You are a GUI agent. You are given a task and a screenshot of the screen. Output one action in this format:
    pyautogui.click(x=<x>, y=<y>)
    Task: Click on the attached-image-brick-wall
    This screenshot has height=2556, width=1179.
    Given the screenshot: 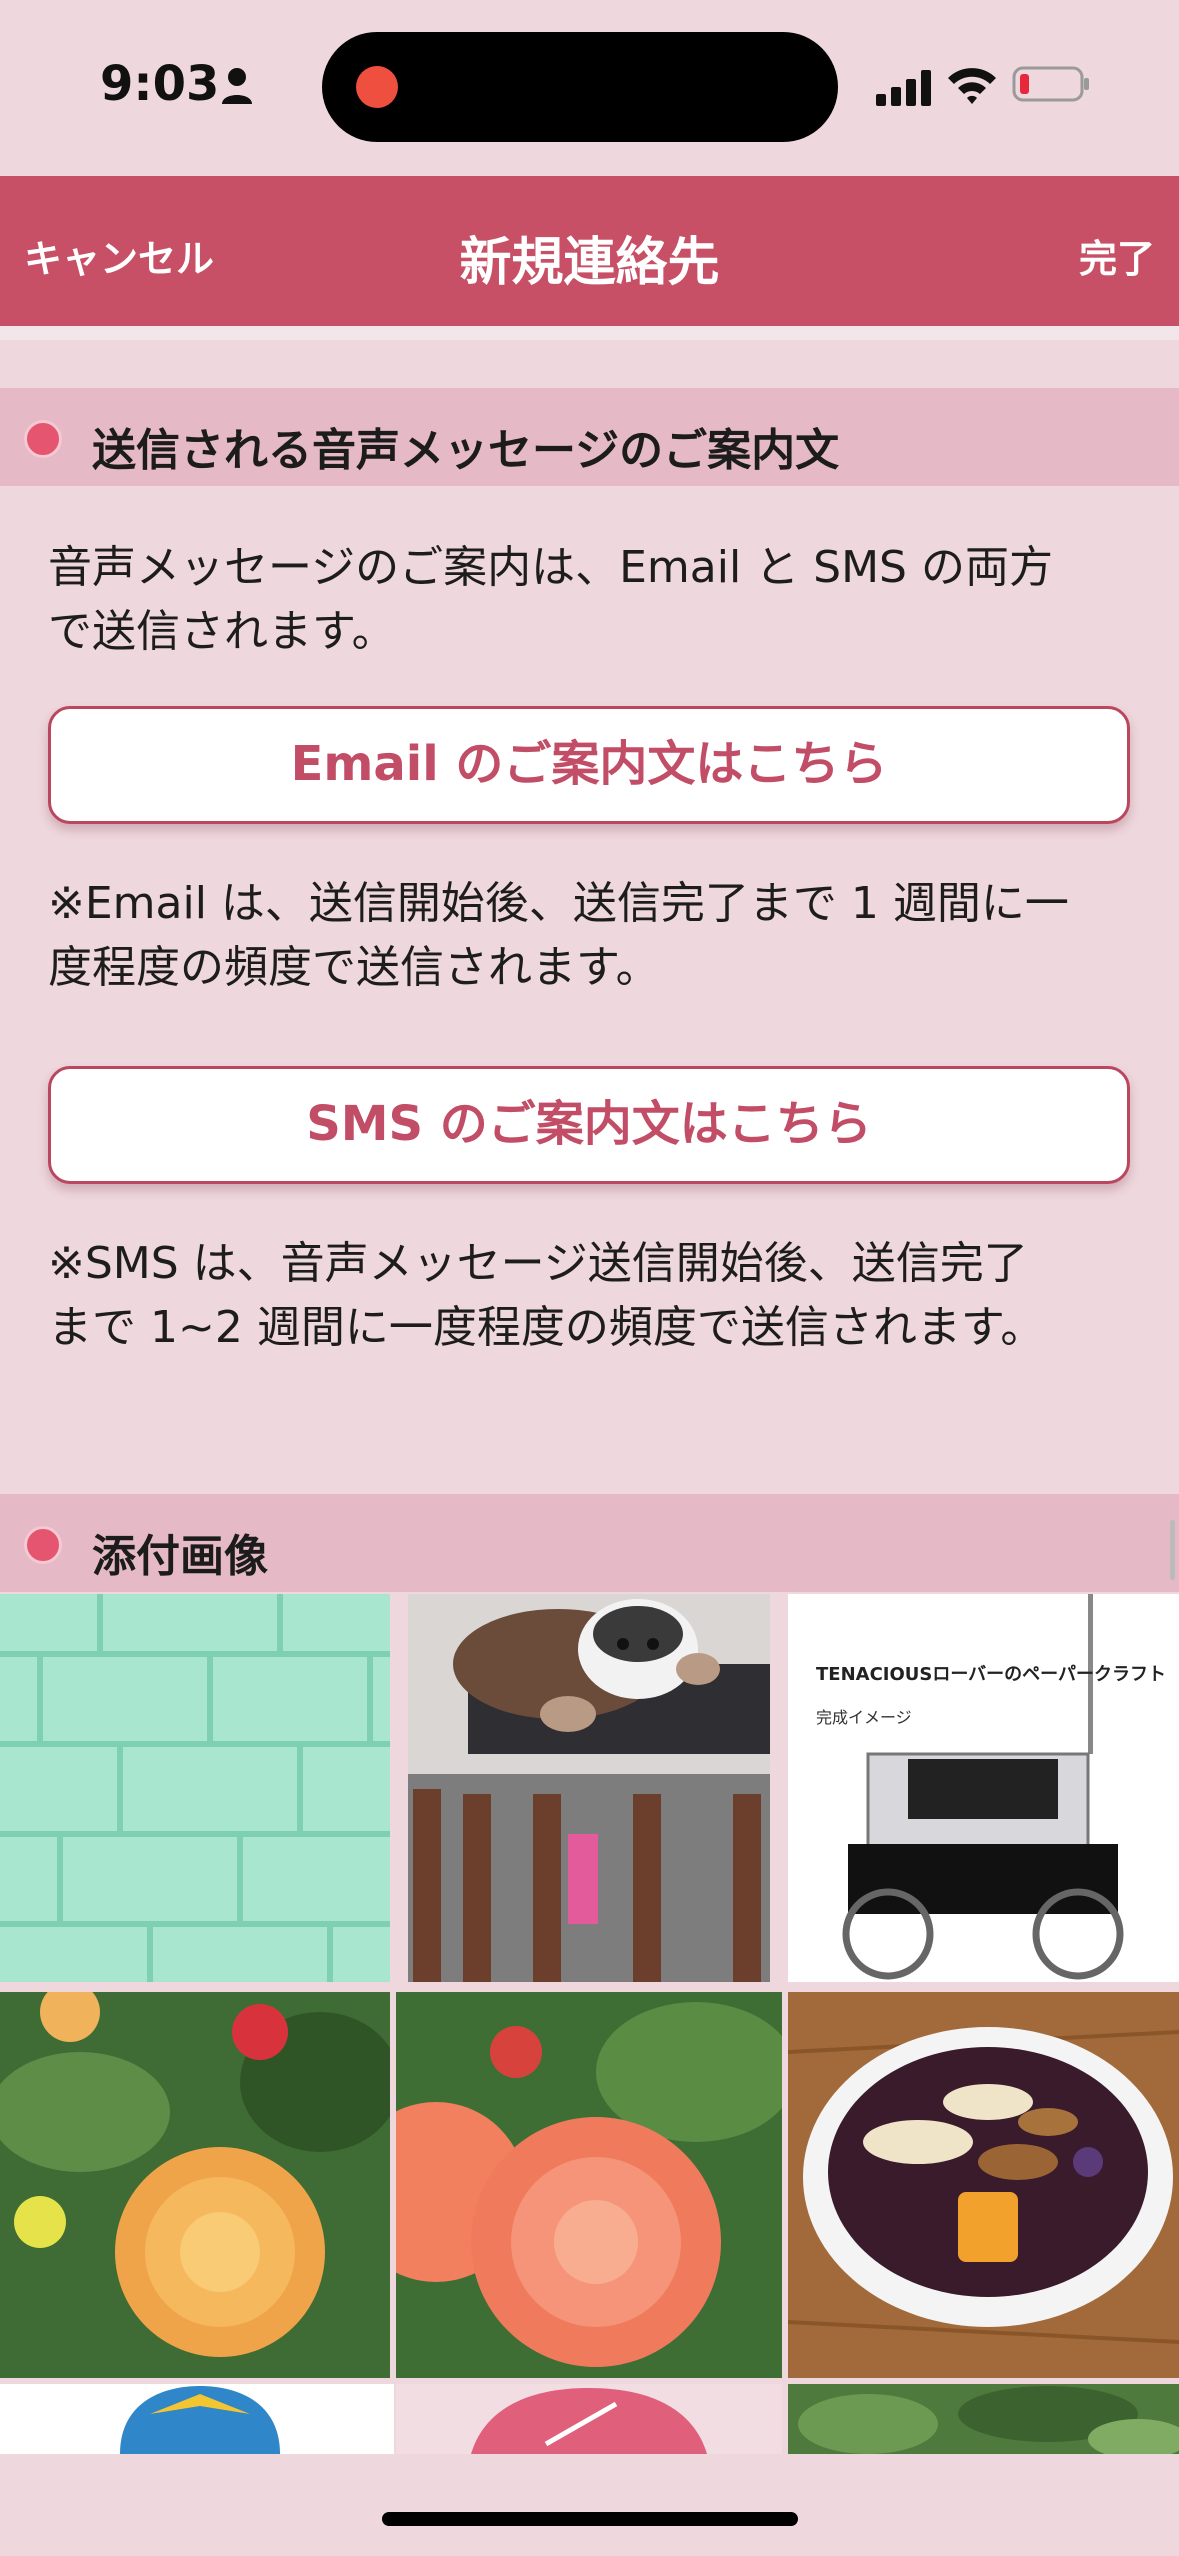 What is the action you would take?
    pyautogui.click(x=195, y=1788)
    